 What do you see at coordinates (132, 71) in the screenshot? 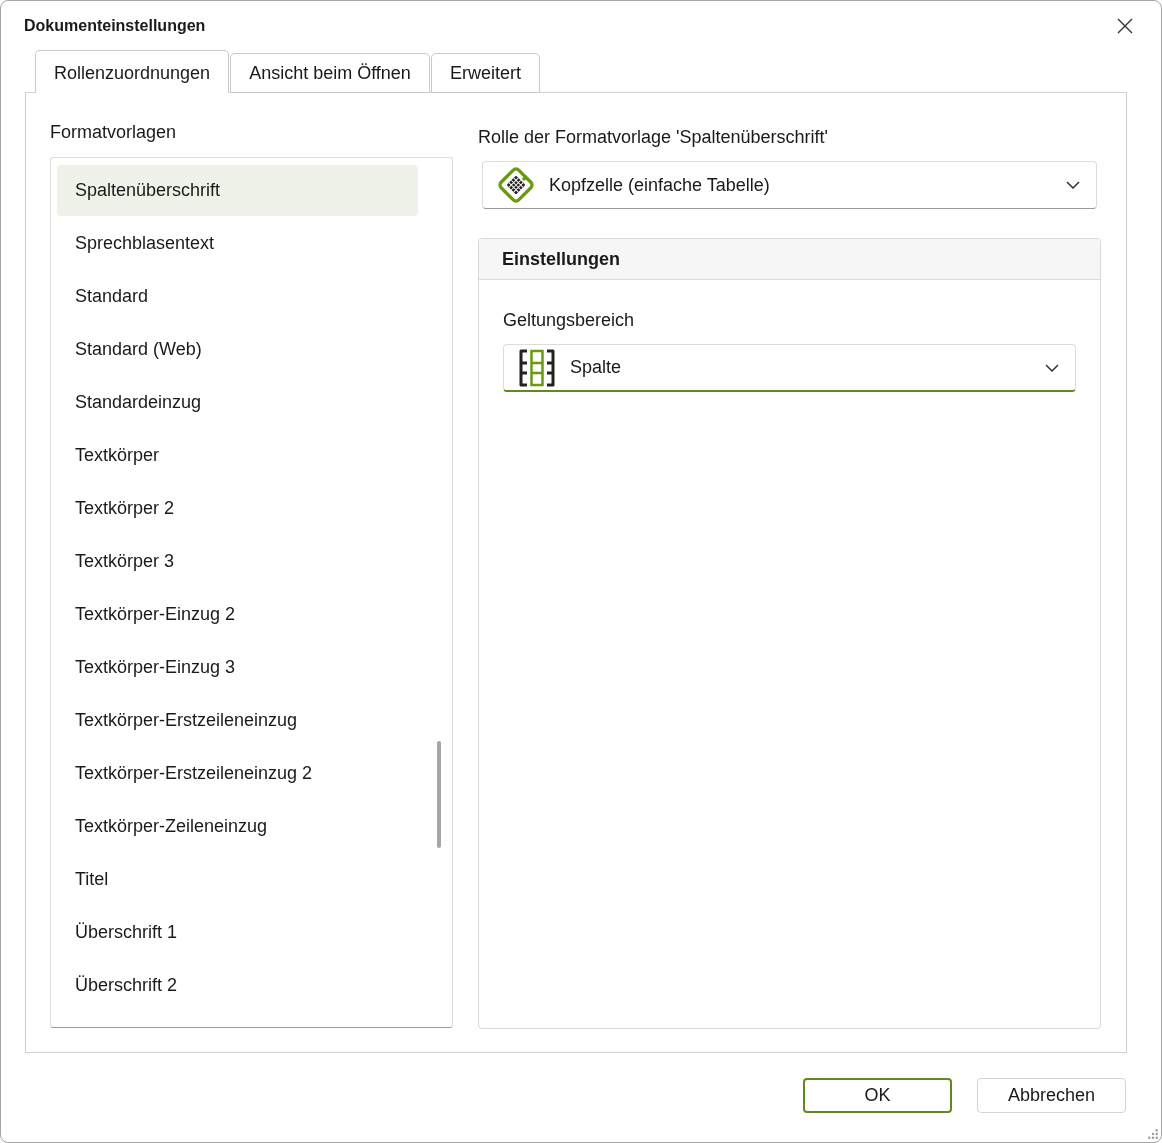
I see `tab: Rollenzuordnungen` at bounding box center [132, 71].